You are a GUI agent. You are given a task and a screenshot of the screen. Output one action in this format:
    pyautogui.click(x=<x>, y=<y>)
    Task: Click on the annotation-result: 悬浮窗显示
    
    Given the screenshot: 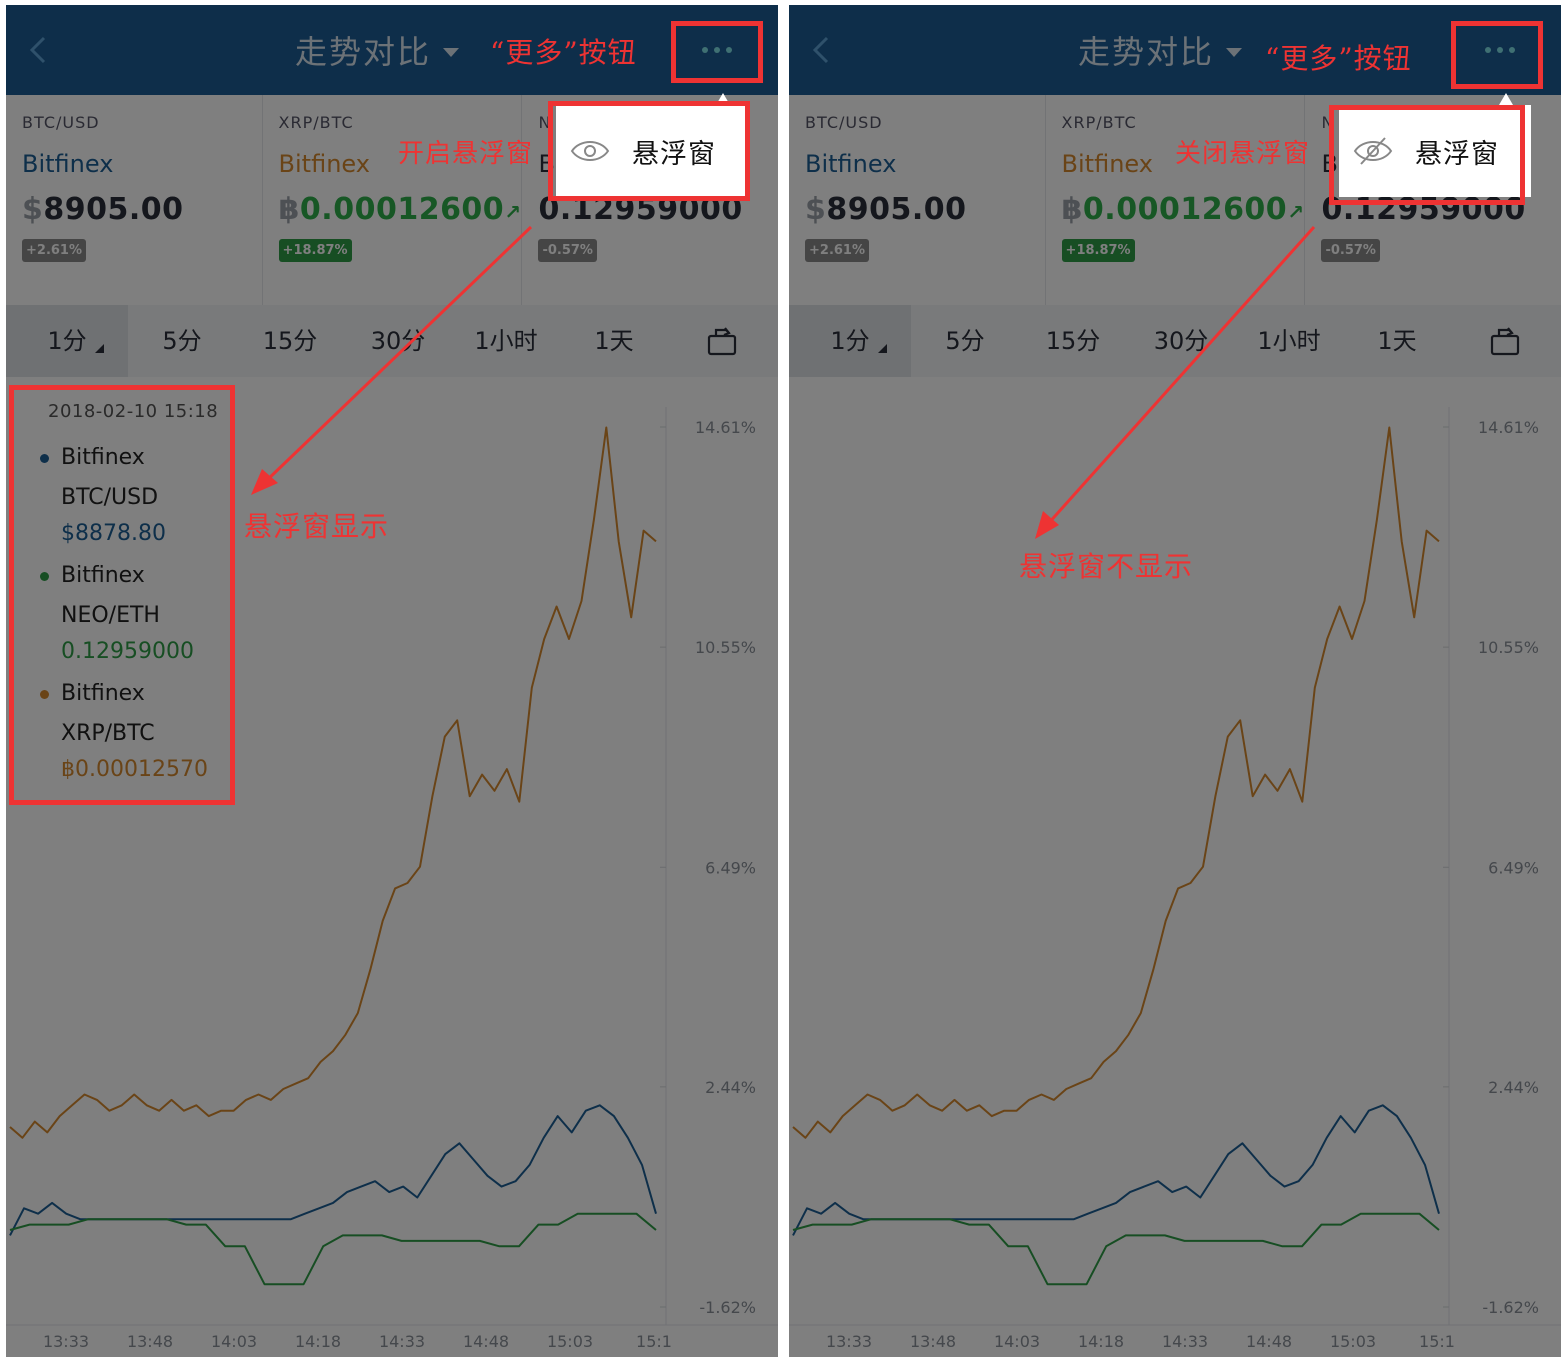 What is the action you would take?
    pyautogui.click(x=317, y=526)
    